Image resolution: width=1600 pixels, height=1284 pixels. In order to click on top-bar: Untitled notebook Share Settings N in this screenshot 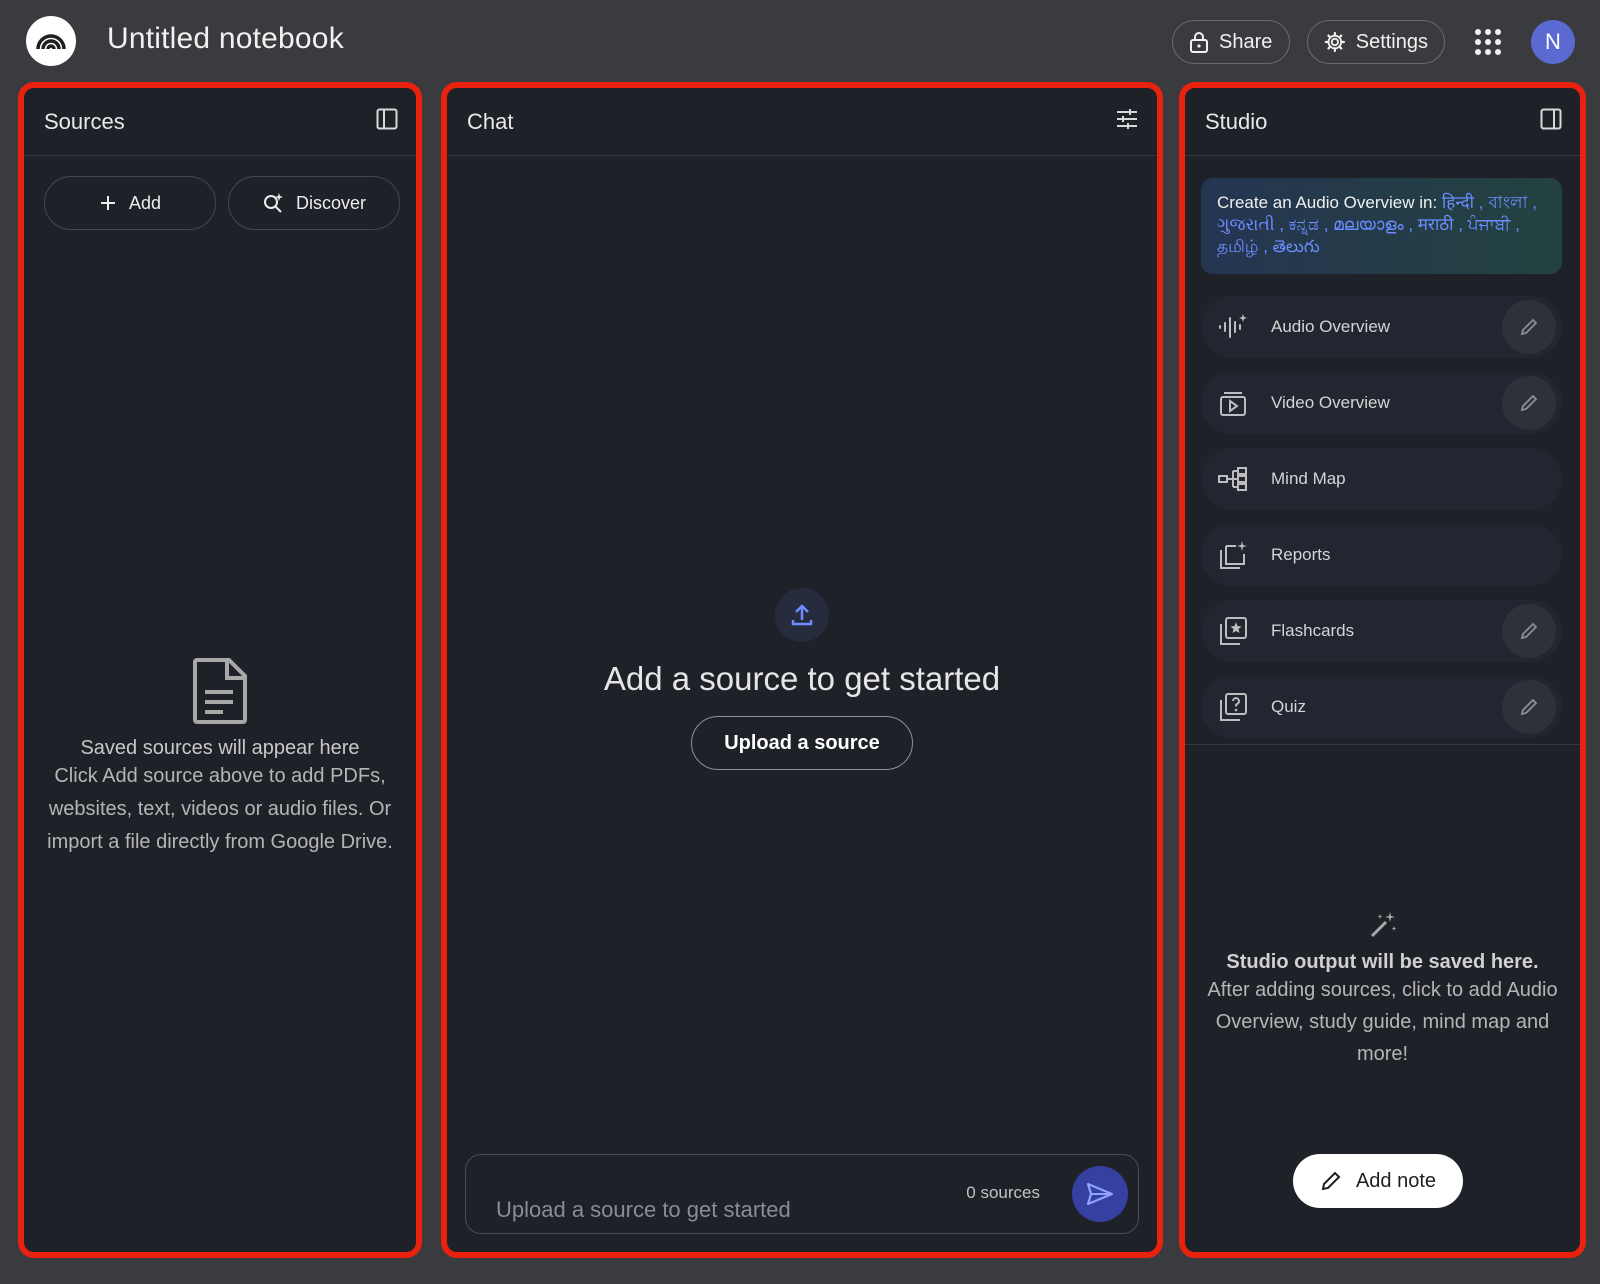, I will do `click(800, 40)`.